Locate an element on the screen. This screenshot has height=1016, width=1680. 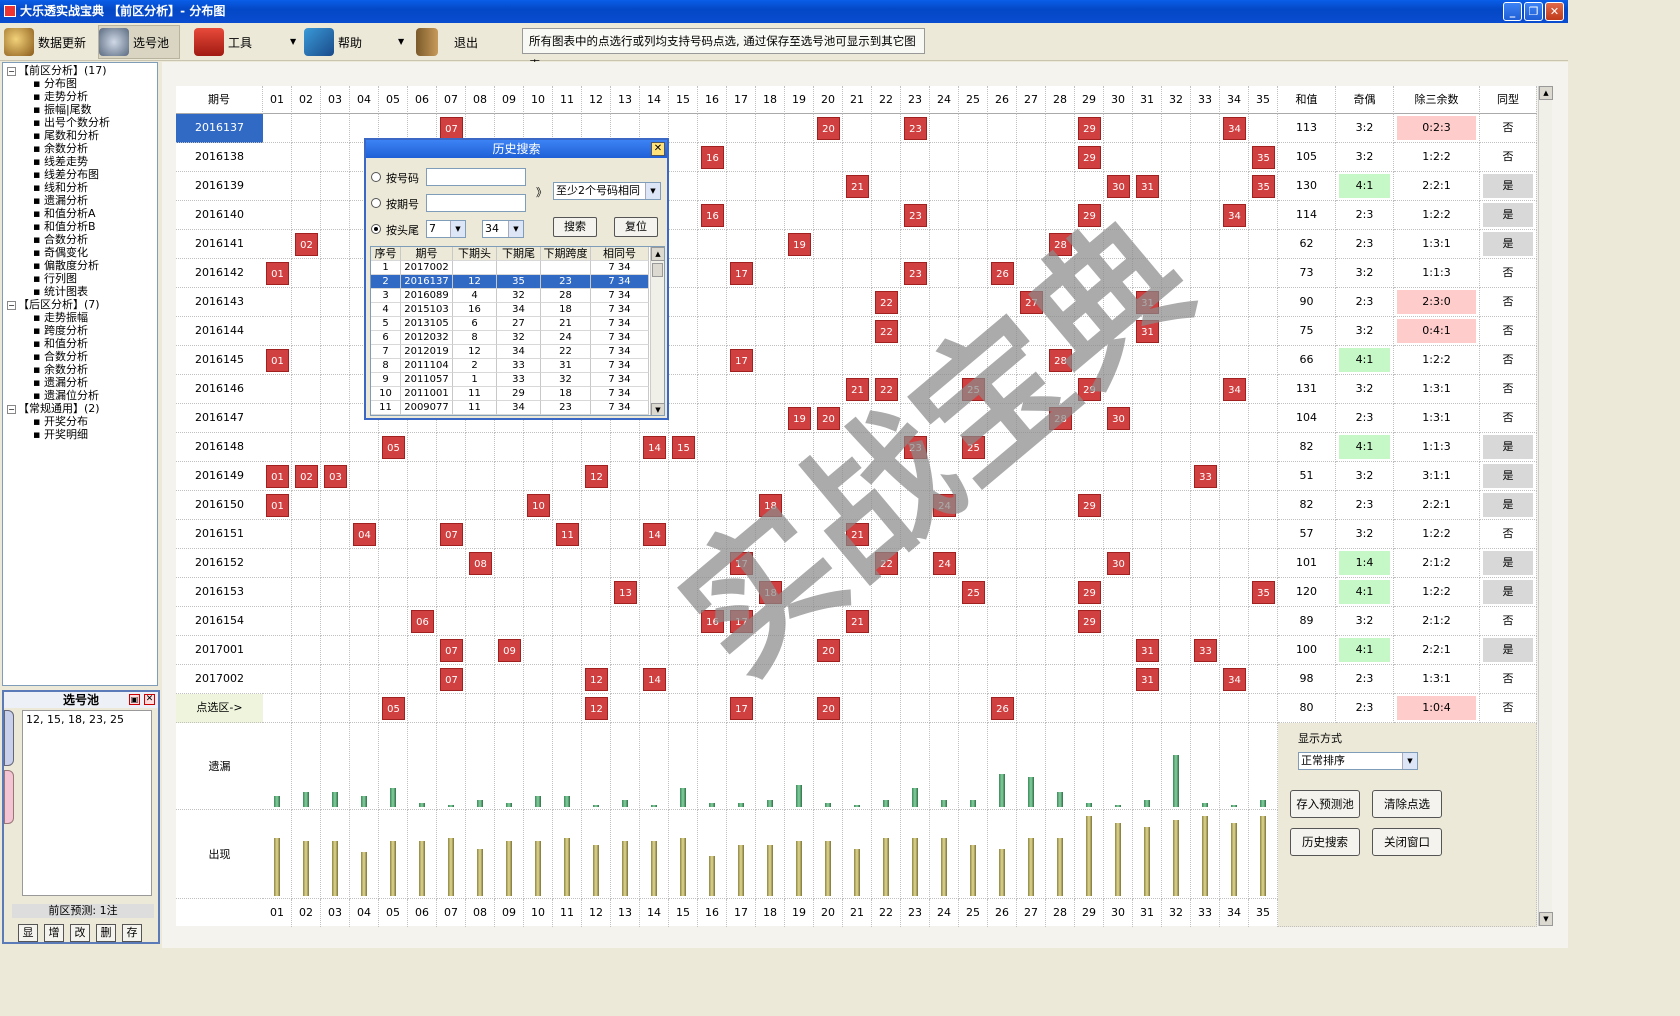
tree-item: ▪ 和值分析 is located at coordinates (60, 343).